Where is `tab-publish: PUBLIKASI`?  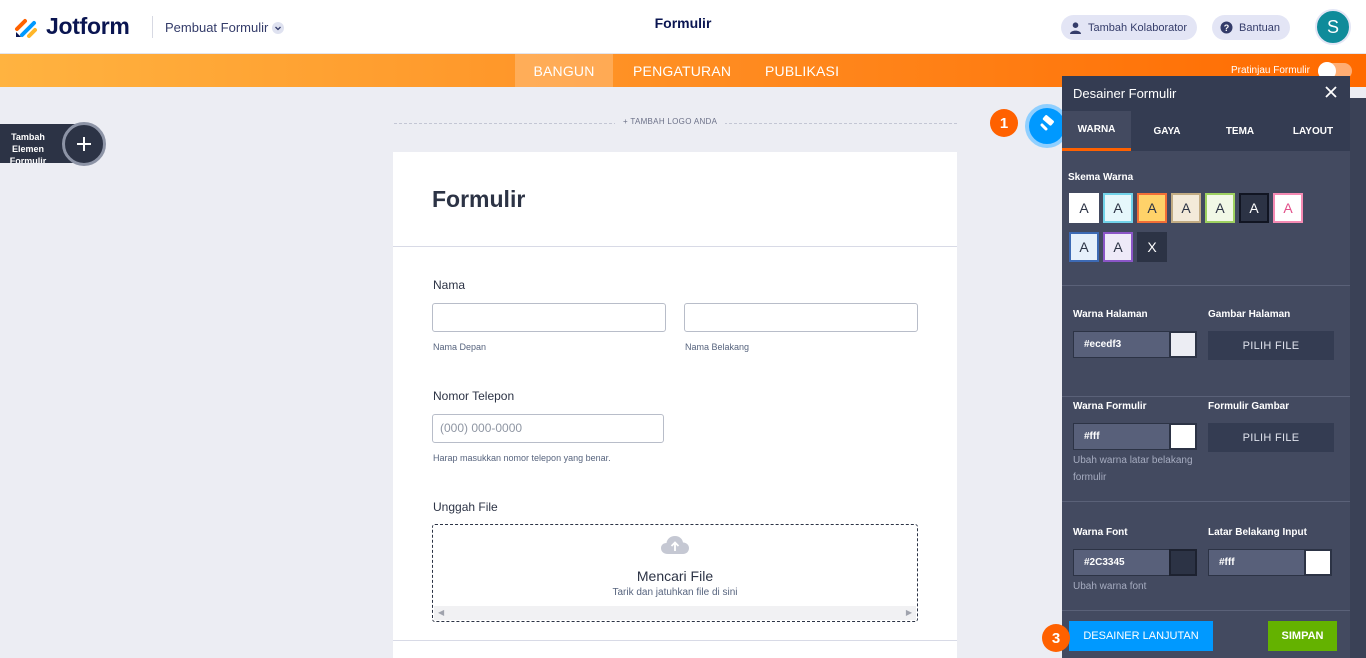 tab-publish: PUBLIKASI is located at coordinates (802, 70).